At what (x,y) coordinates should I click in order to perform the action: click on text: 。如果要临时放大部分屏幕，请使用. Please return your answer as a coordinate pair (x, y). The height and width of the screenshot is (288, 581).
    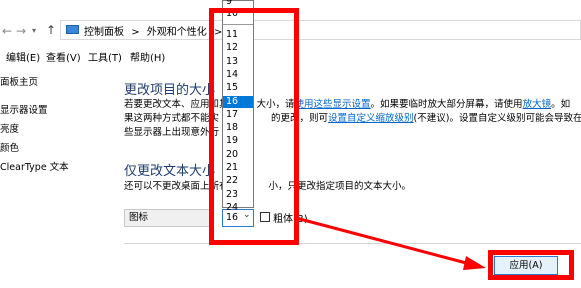
    Looking at the image, I should click on (446, 104).